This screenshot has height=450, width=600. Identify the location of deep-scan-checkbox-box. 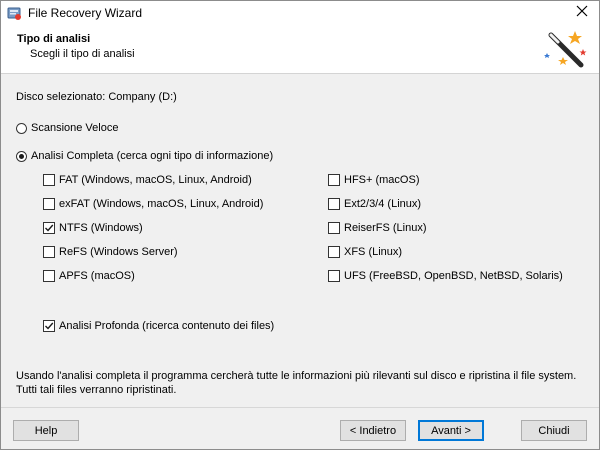
(49, 326).